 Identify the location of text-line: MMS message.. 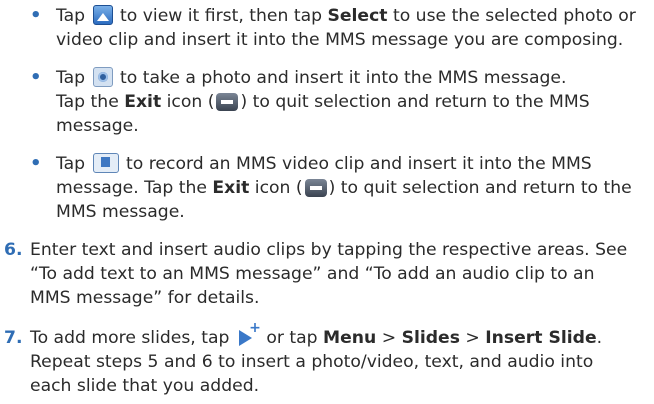
(120, 212).